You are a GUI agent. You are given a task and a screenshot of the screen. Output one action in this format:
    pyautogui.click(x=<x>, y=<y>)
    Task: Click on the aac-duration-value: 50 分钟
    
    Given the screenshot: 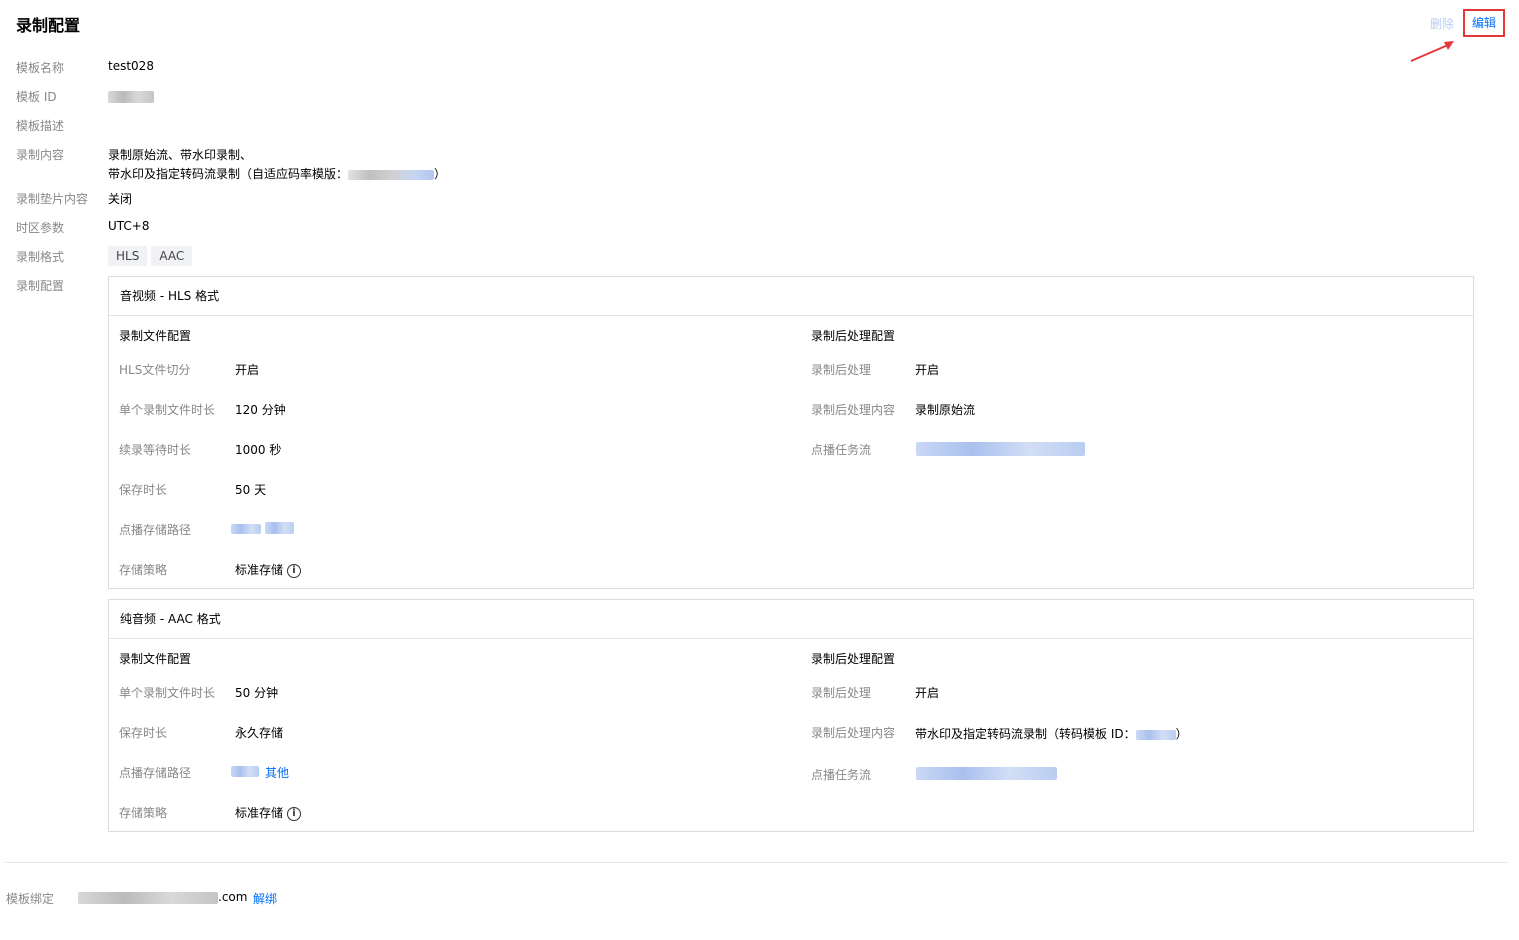 What is the action you would take?
    pyautogui.click(x=257, y=693)
    